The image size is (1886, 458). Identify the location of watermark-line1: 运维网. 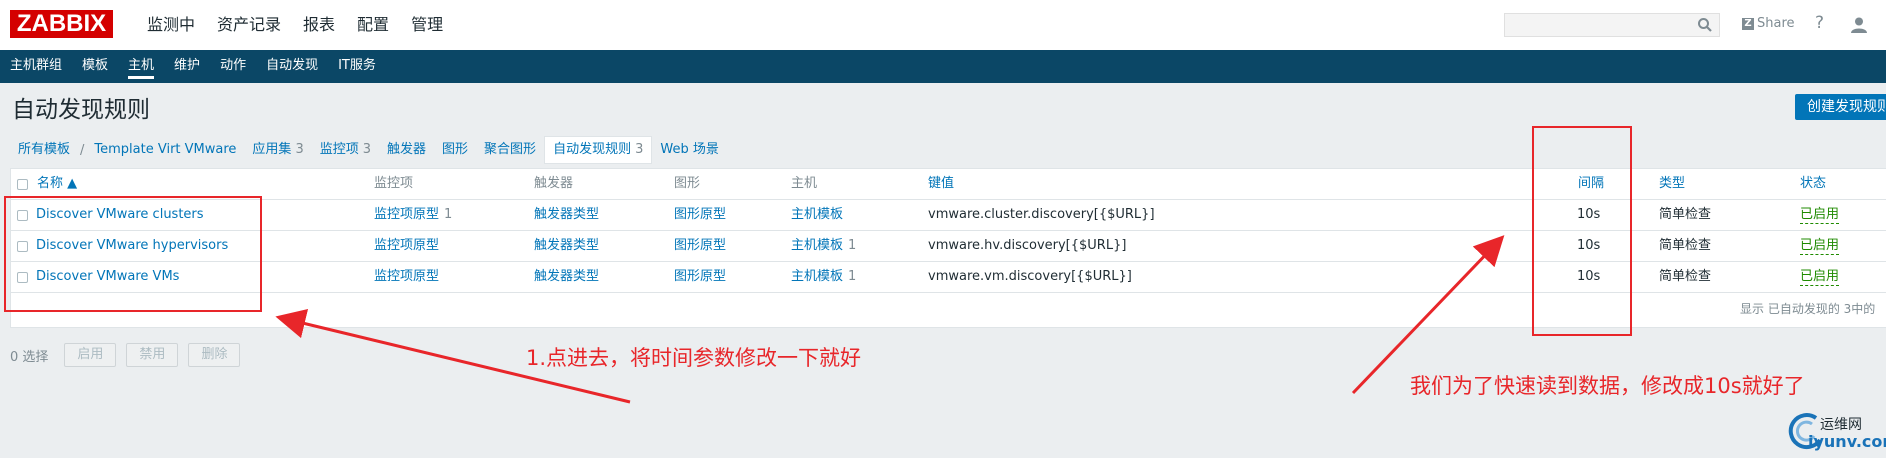
(1841, 425).